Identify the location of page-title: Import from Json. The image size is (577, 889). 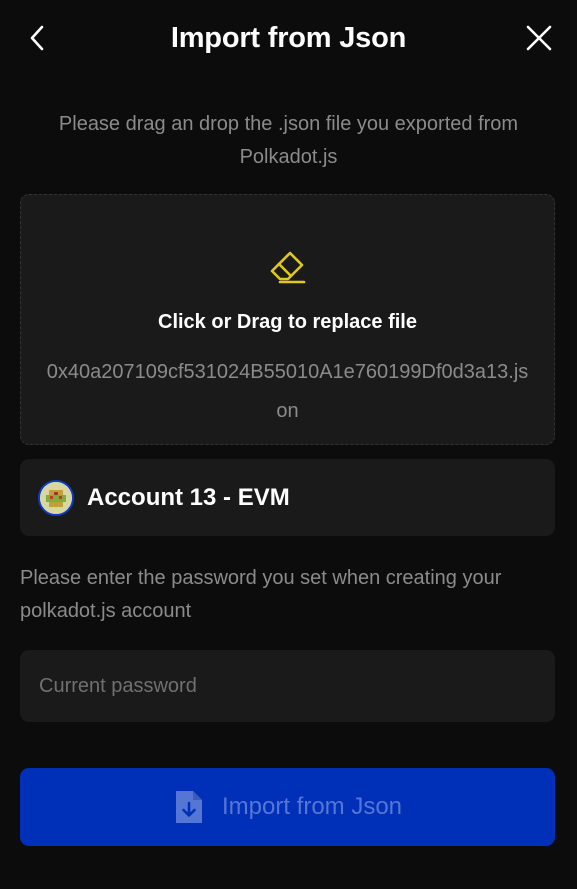
(288, 38).